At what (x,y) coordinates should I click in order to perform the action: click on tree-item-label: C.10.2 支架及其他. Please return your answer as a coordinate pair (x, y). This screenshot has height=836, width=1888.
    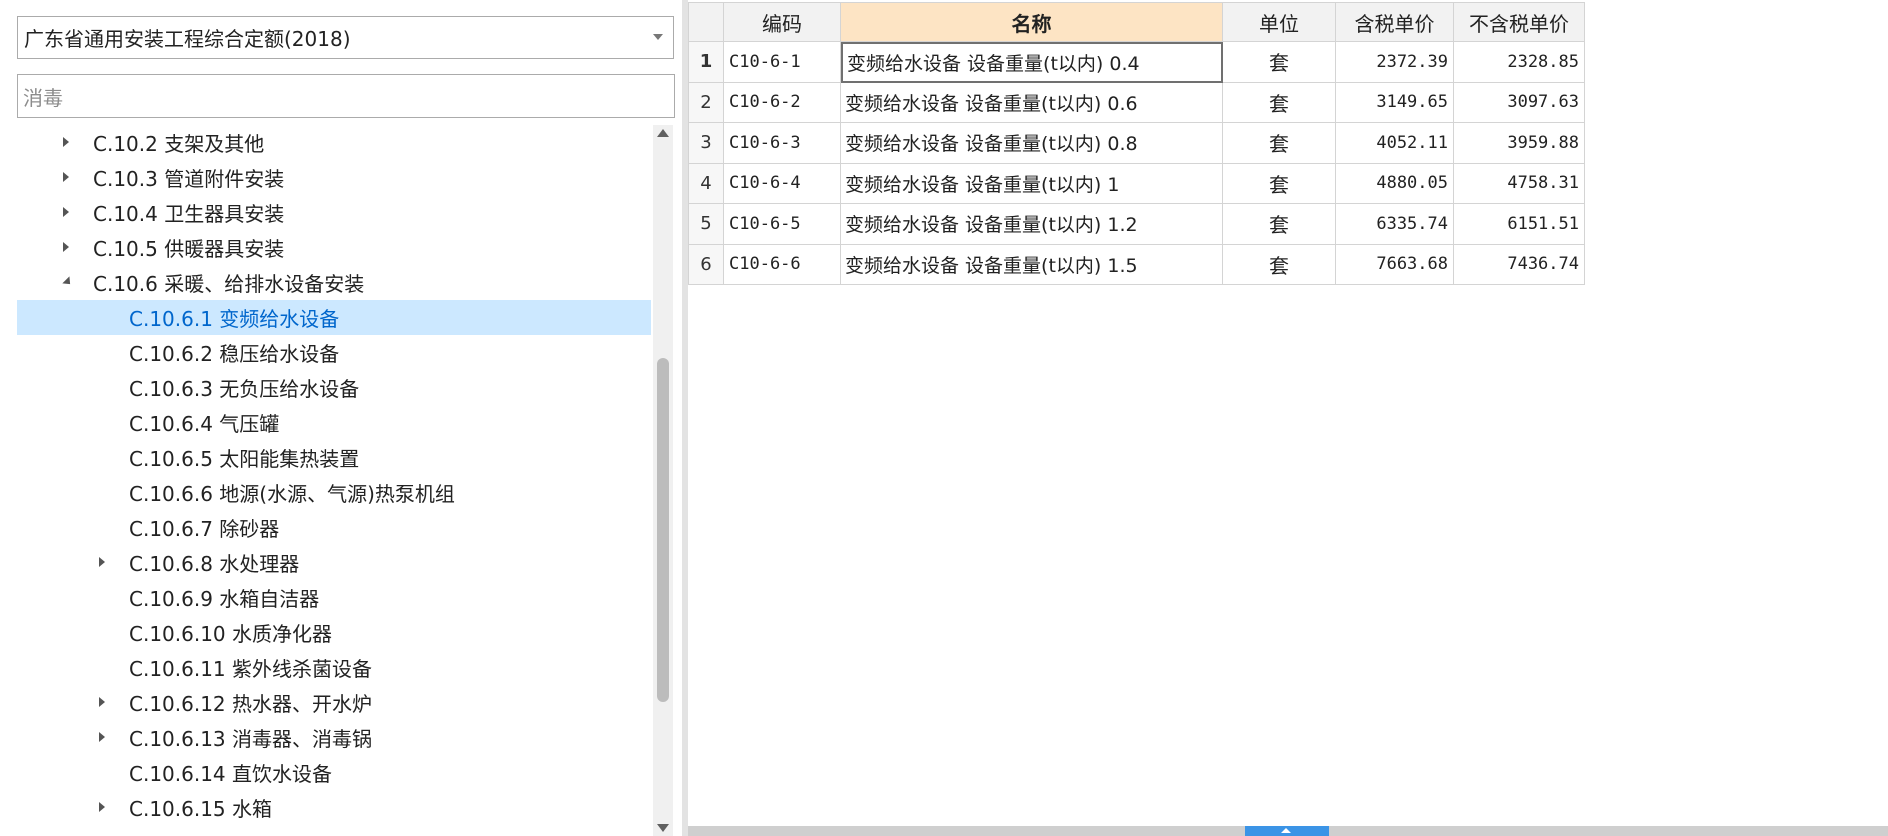
    Looking at the image, I should click on (179, 144).